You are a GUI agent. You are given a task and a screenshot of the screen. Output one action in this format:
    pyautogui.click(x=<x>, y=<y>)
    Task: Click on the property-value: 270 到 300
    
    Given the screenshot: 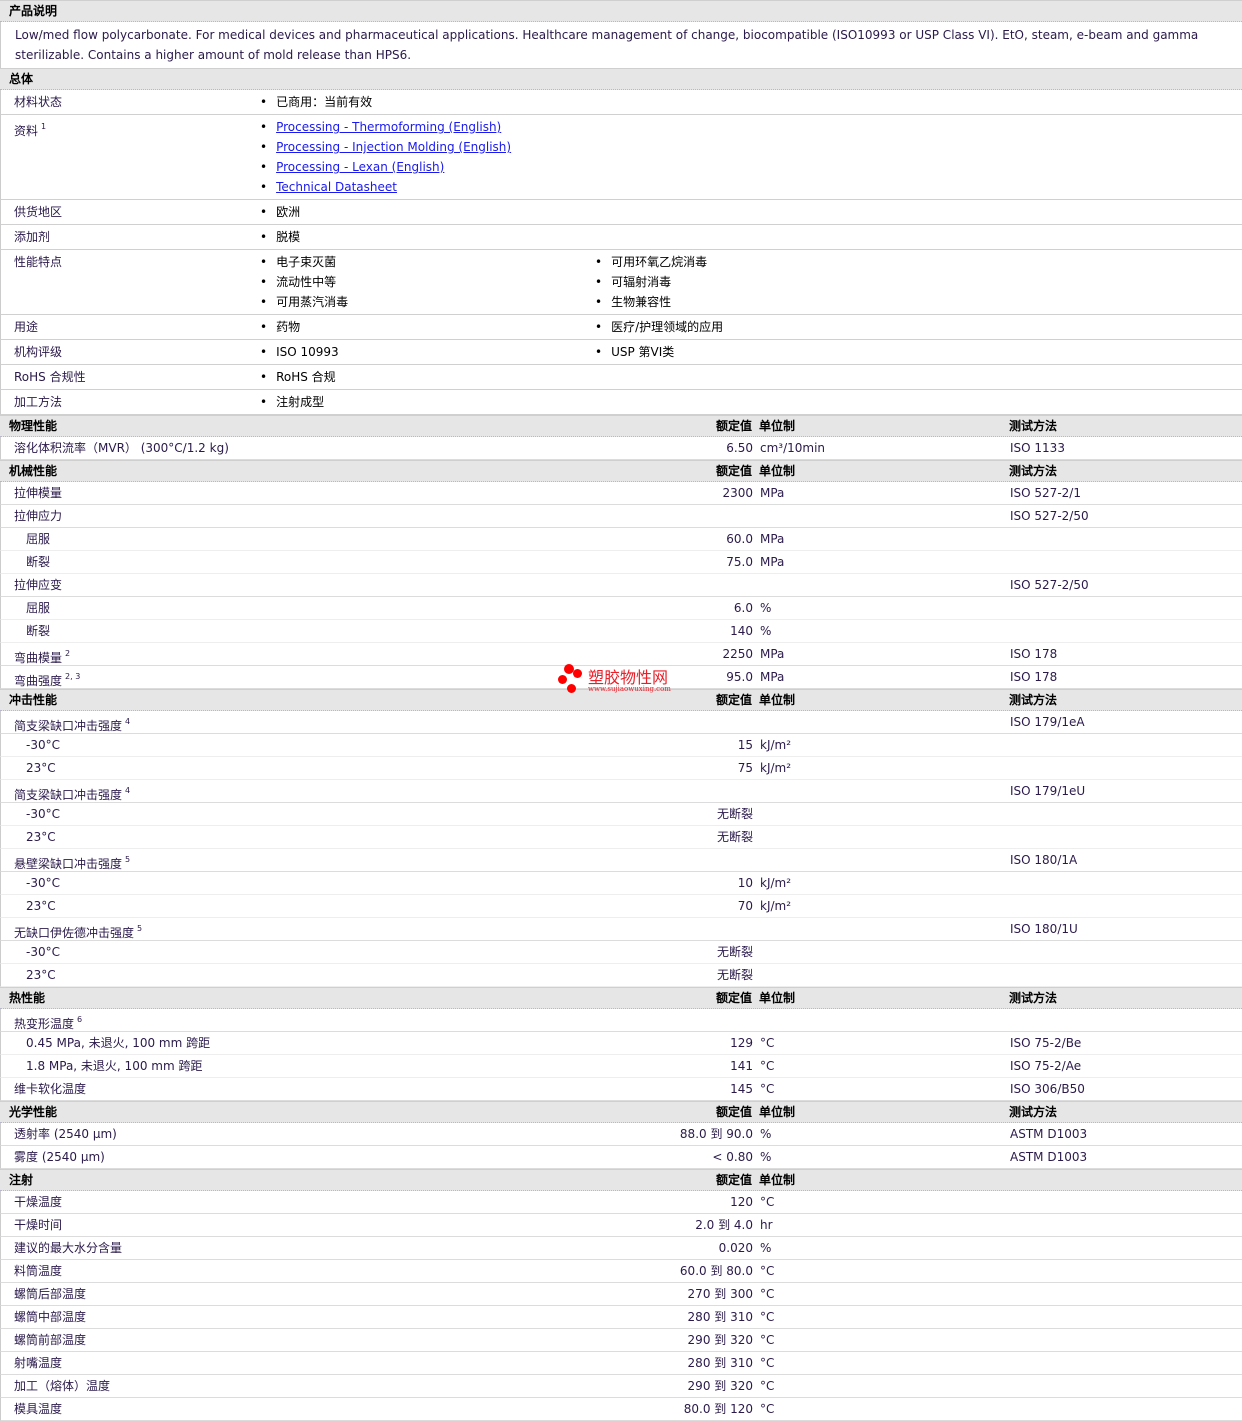 What is the action you would take?
    pyautogui.click(x=720, y=1294)
    